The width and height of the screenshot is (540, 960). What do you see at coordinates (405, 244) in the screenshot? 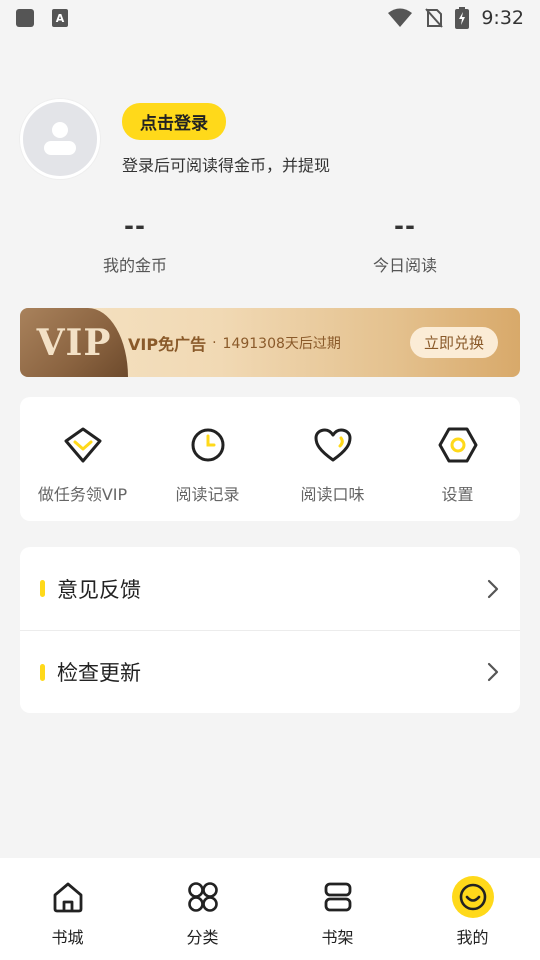
I see `stat-today-reading: -- 今日阅读` at bounding box center [405, 244].